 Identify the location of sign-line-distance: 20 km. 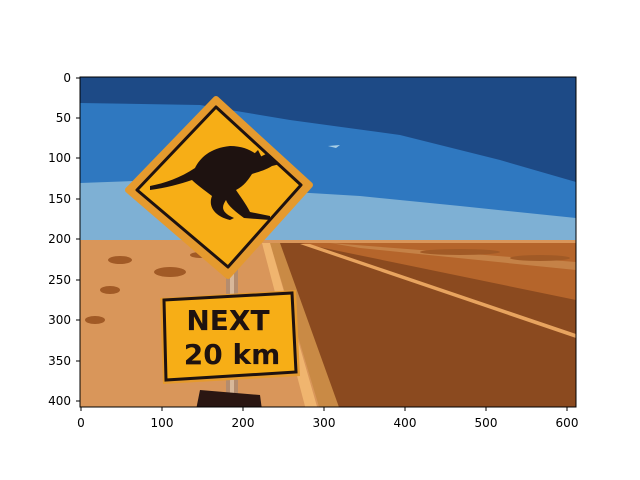
(232, 354).